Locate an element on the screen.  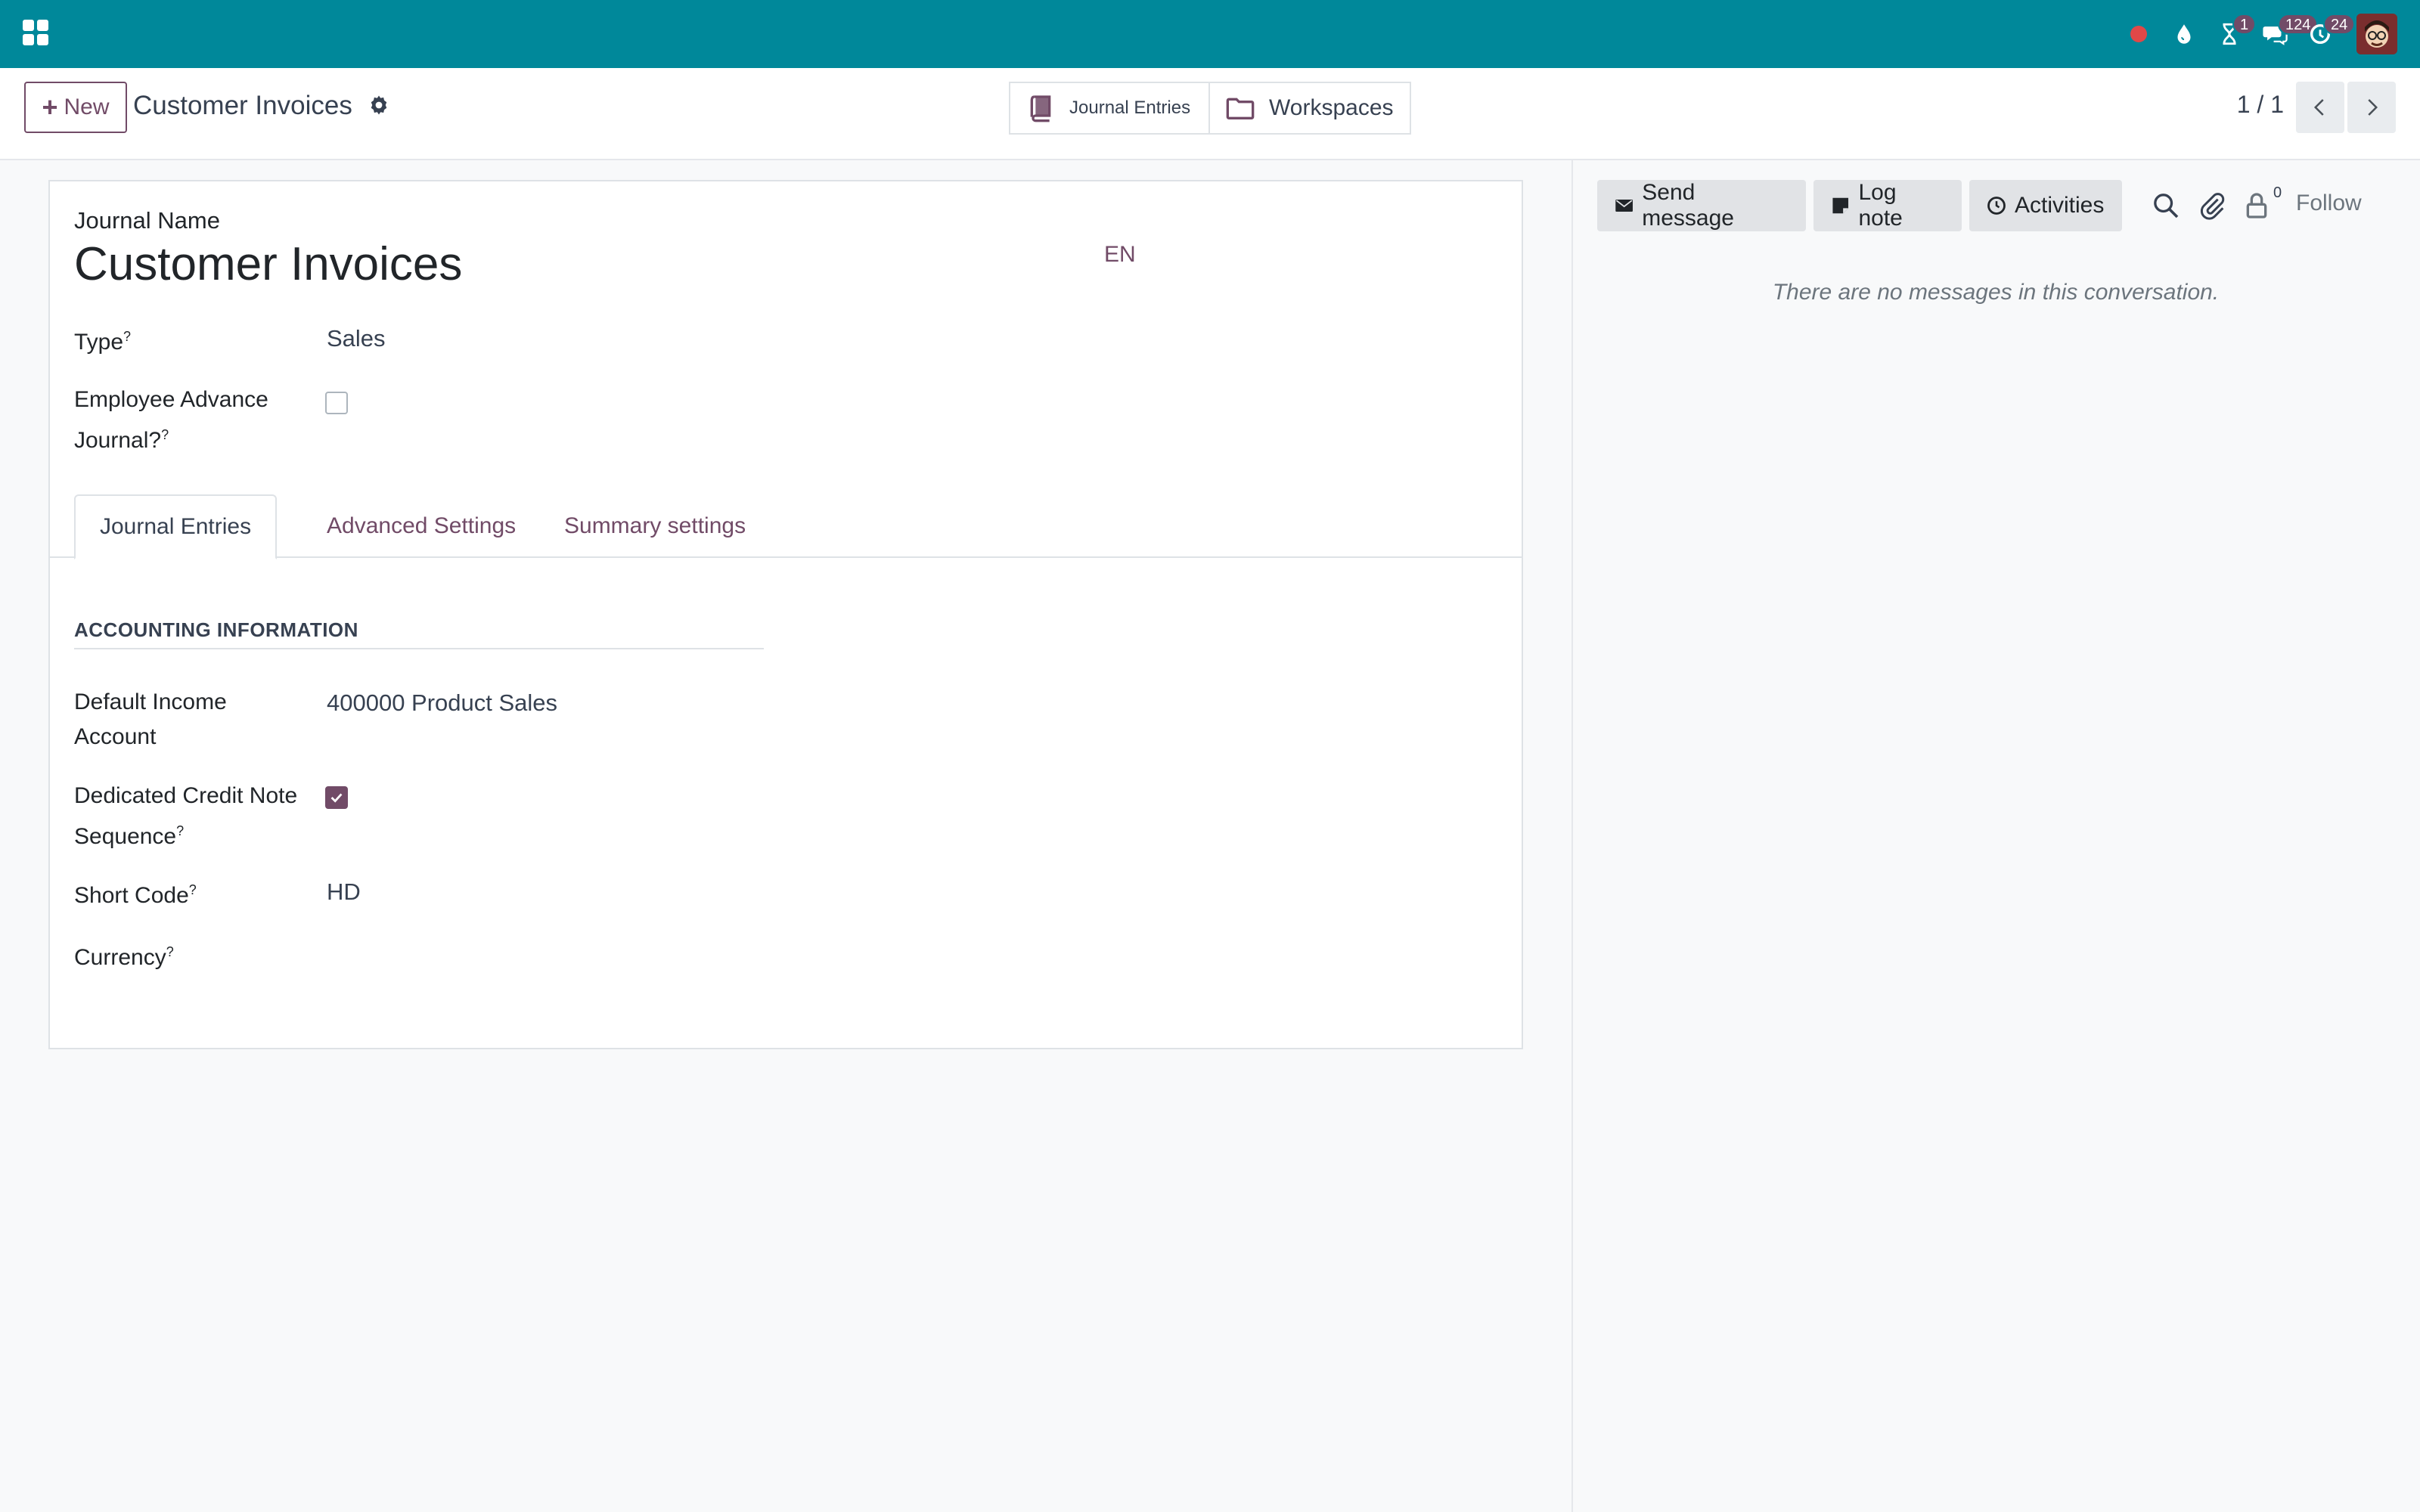
send-message-button: Send message is located at coordinates (1702, 205).